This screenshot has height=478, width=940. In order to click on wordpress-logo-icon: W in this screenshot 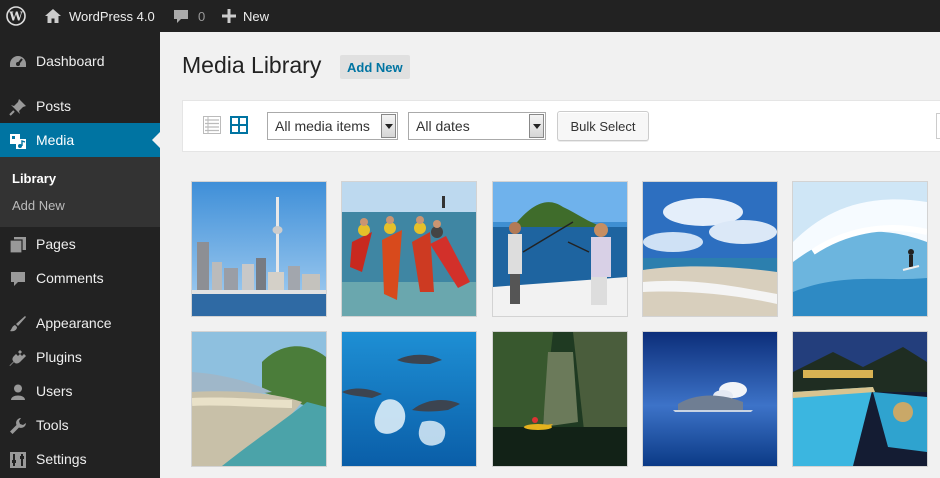, I will do `click(17, 16)`.